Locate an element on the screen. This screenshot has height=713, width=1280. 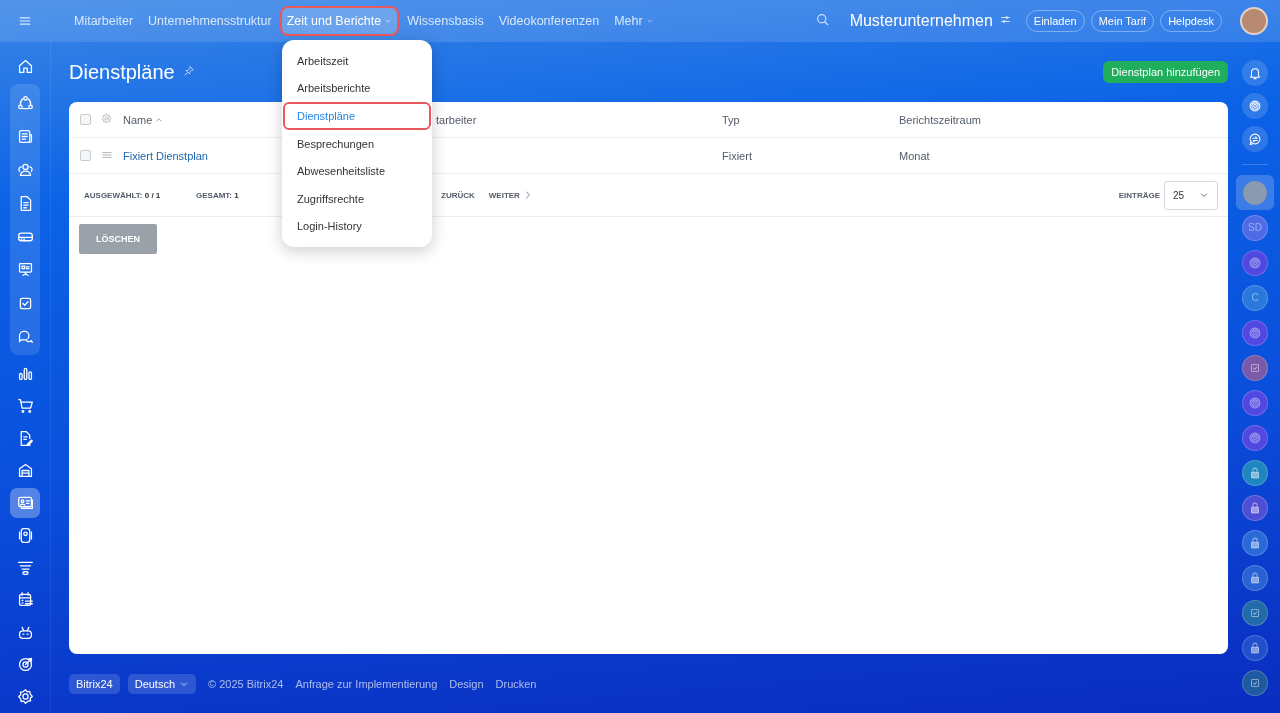
column-header: Typ is located at coordinates (810, 119).